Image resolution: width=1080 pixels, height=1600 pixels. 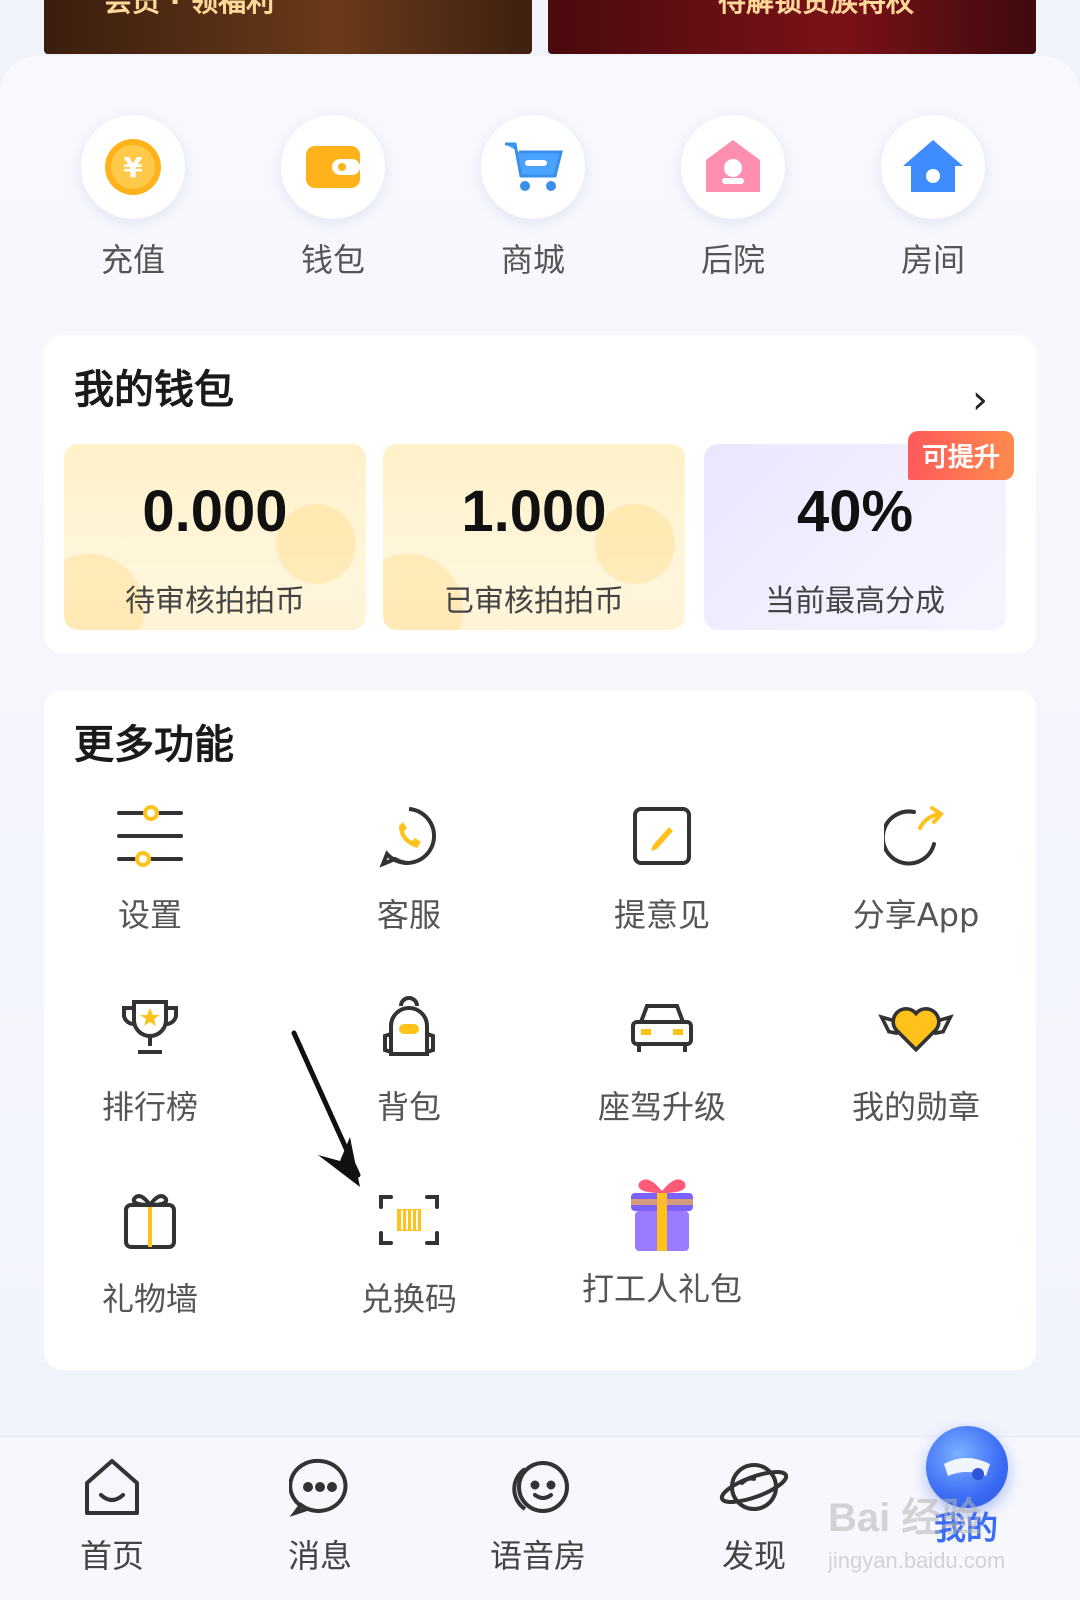 I want to click on quick-item-shop: 商城, so click(x=533, y=198).